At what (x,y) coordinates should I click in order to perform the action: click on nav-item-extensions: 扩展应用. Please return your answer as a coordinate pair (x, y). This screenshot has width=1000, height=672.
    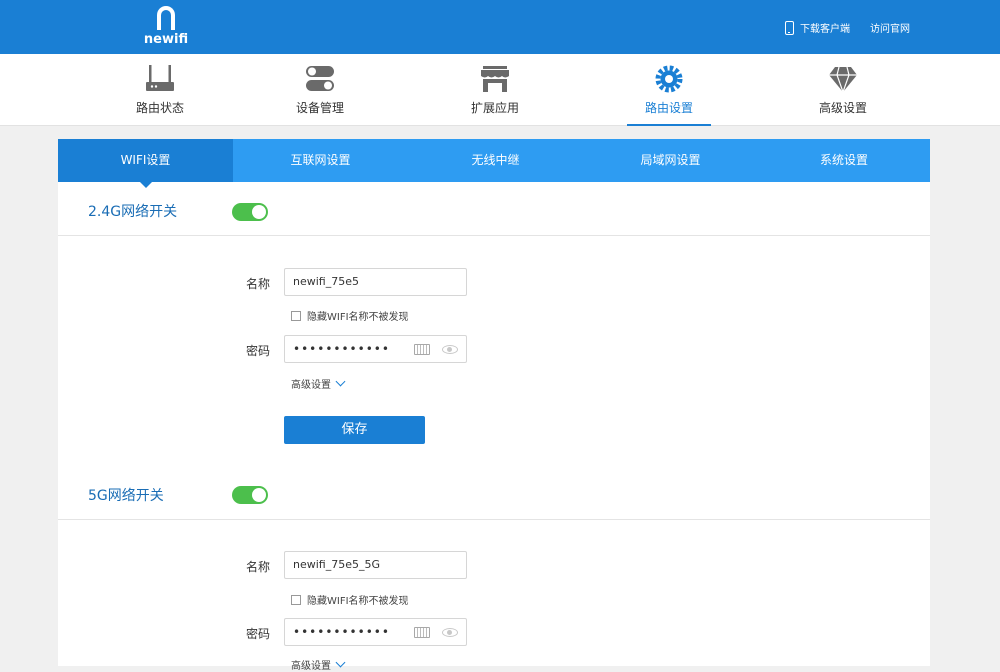
    Looking at the image, I should click on (495, 90).